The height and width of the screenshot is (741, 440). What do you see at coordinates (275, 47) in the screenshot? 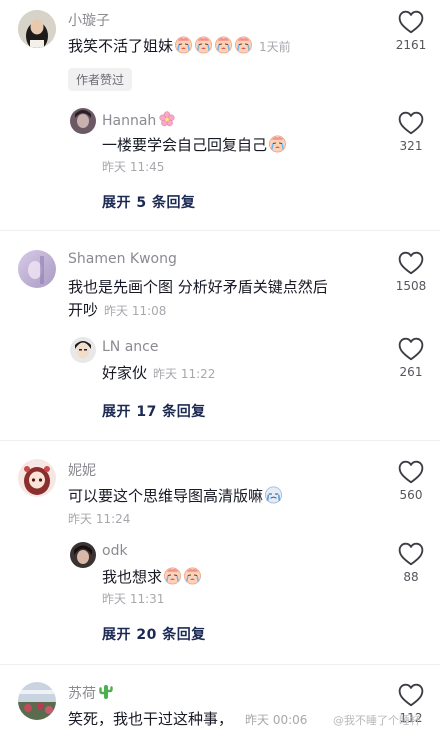
I see `comment-time: 1天前` at bounding box center [275, 47].